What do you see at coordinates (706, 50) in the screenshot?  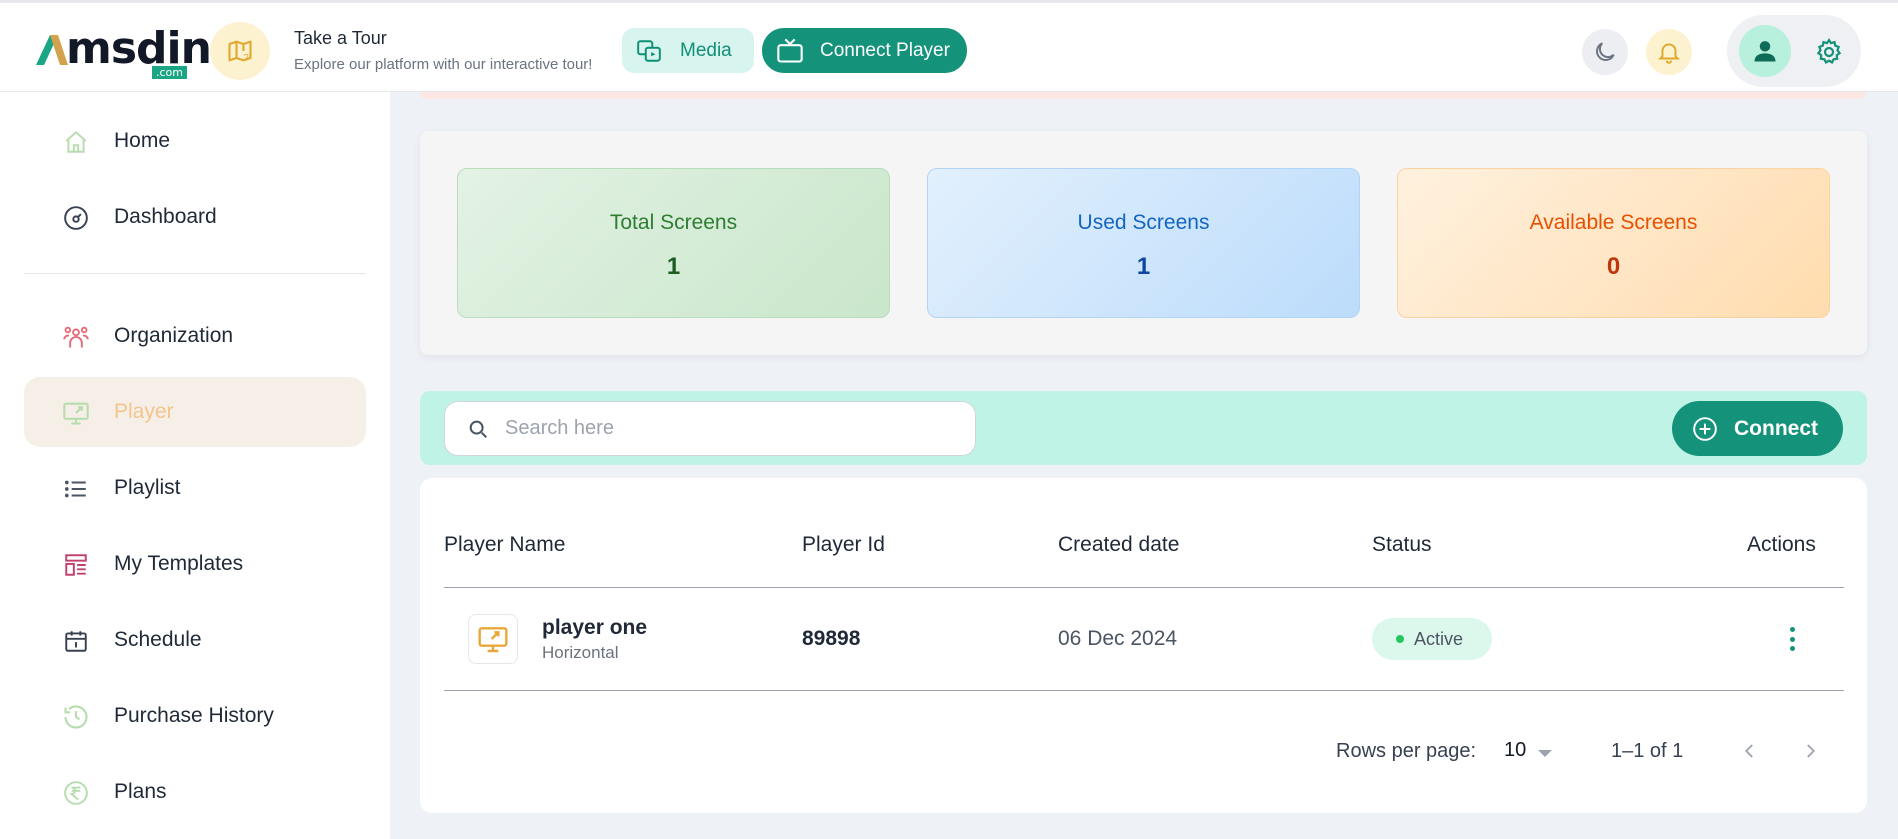 I see `media-label: Media` at bounding box center [706, 50].